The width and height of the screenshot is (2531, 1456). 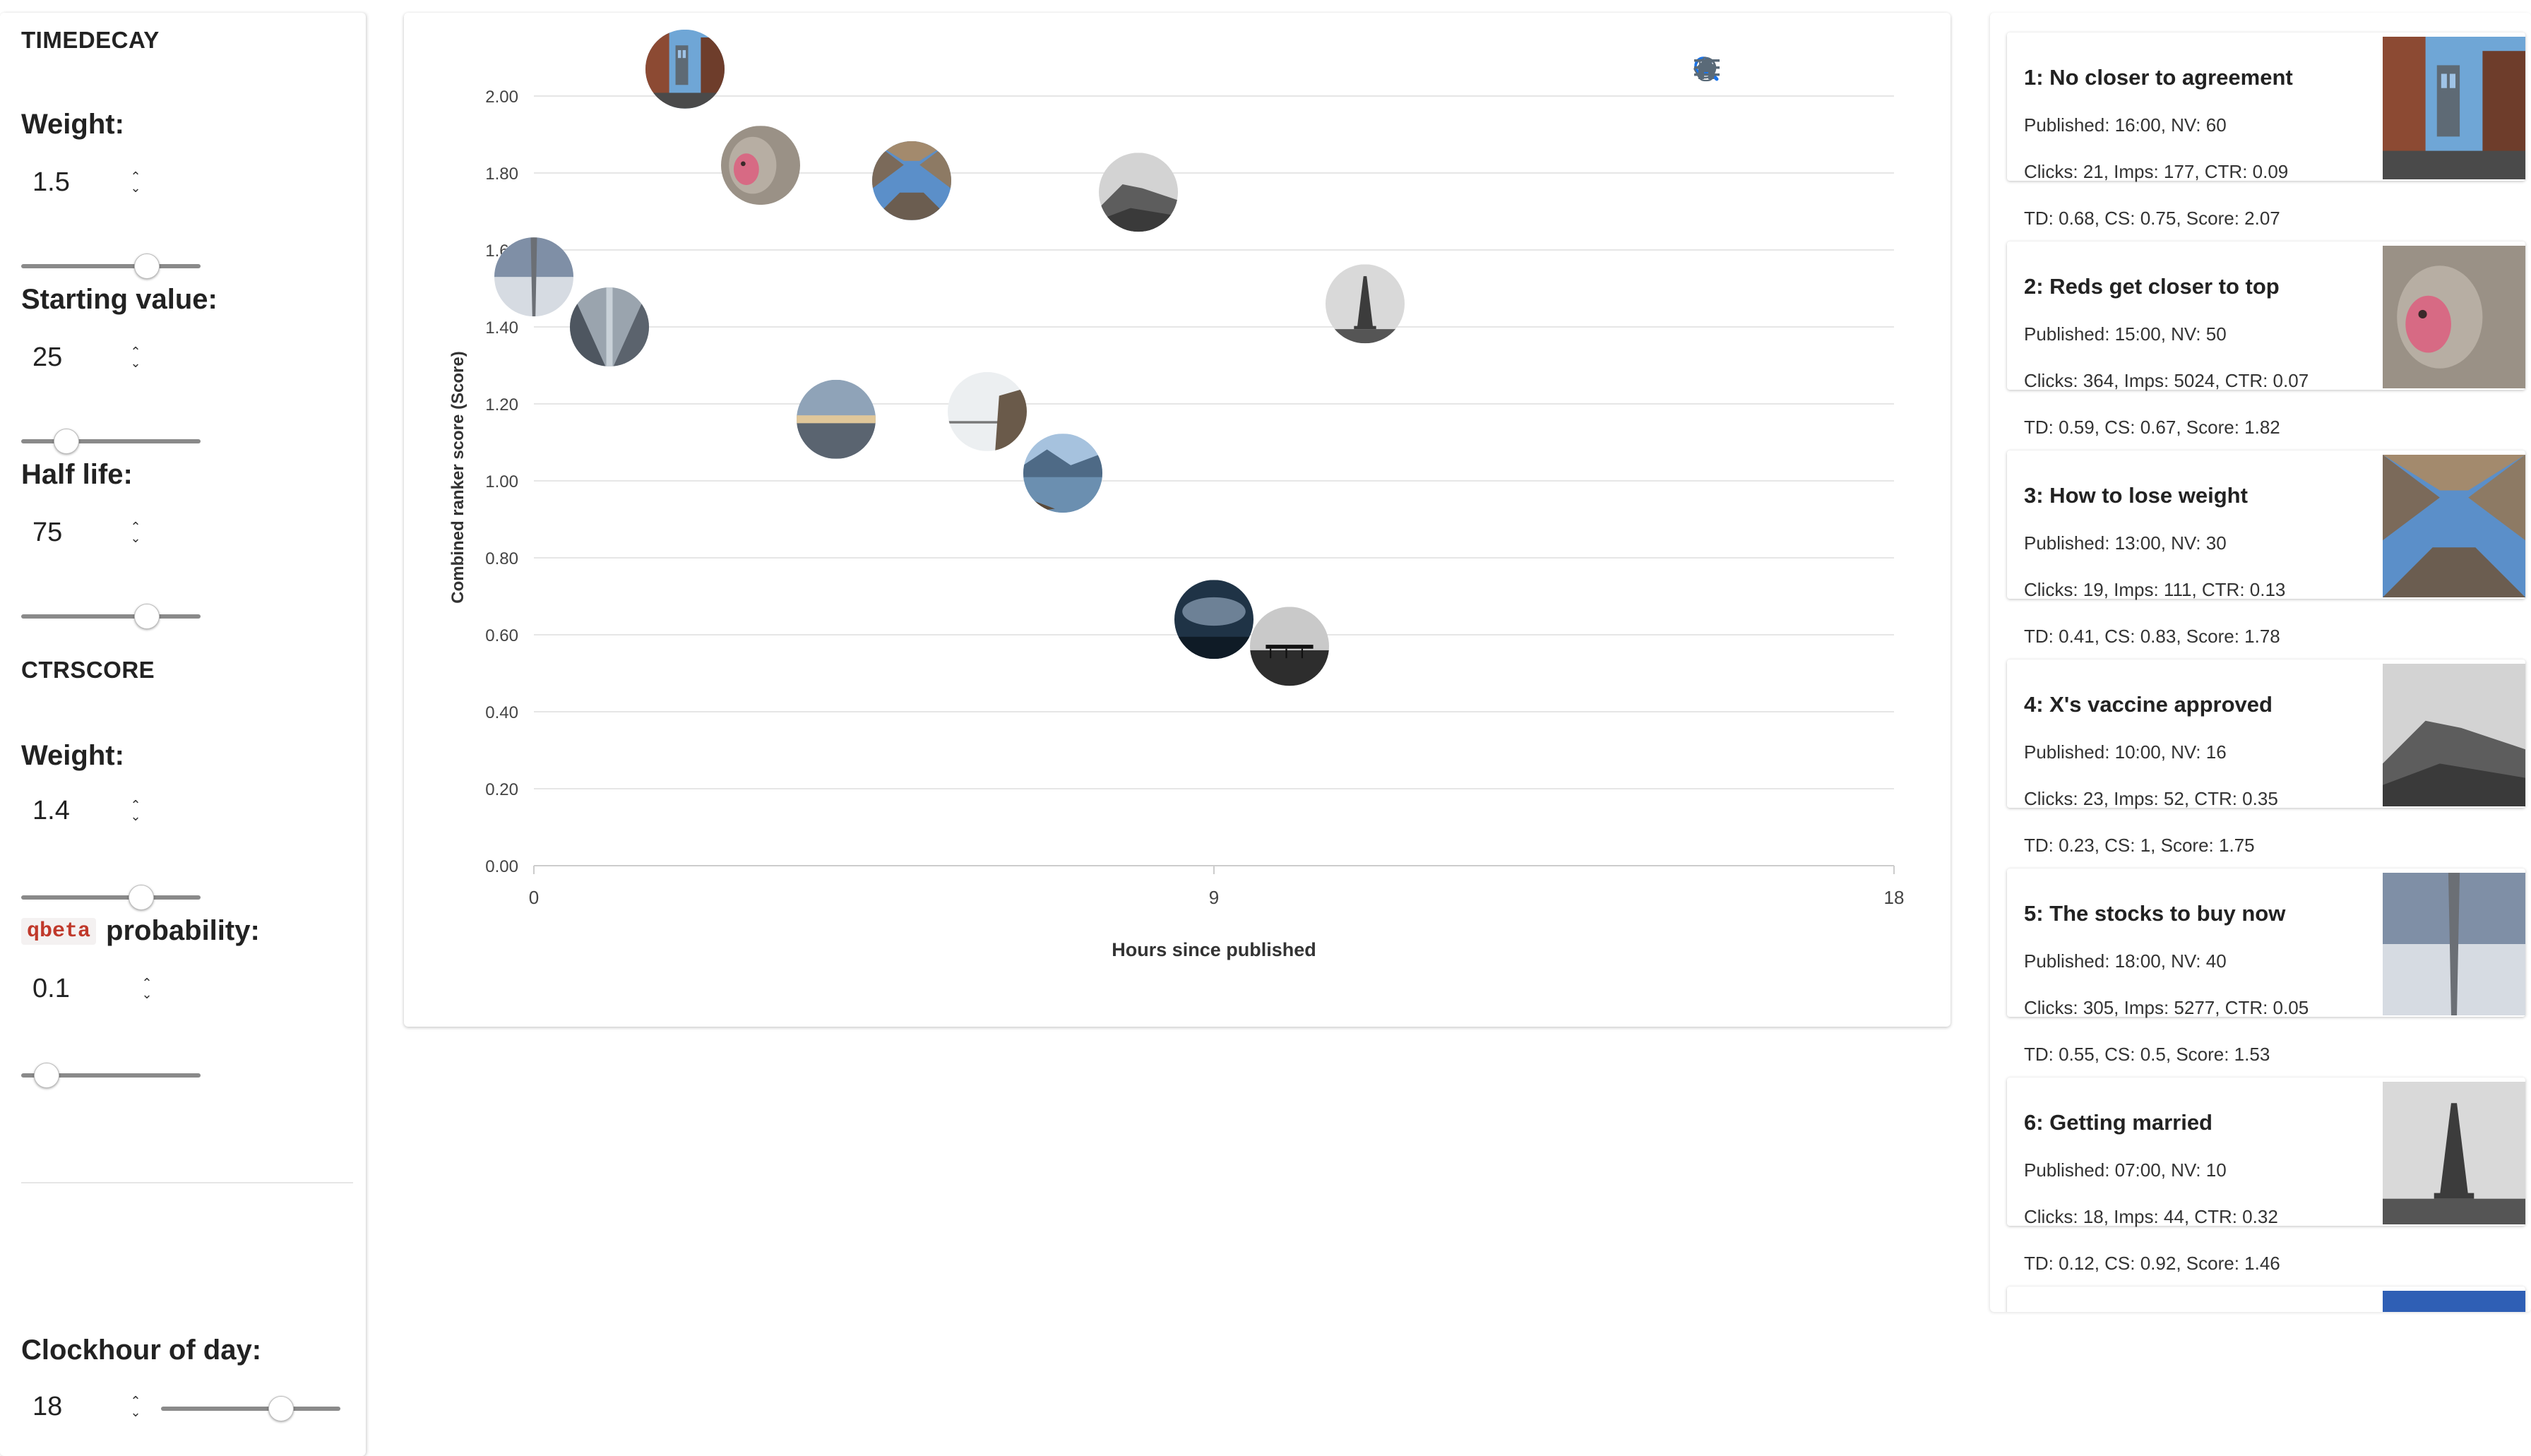 What do you see at coordinates (1214, 949) in the screenshot?
I see `x-axis-title: Hours since published` at bounding box center [1214, 949].